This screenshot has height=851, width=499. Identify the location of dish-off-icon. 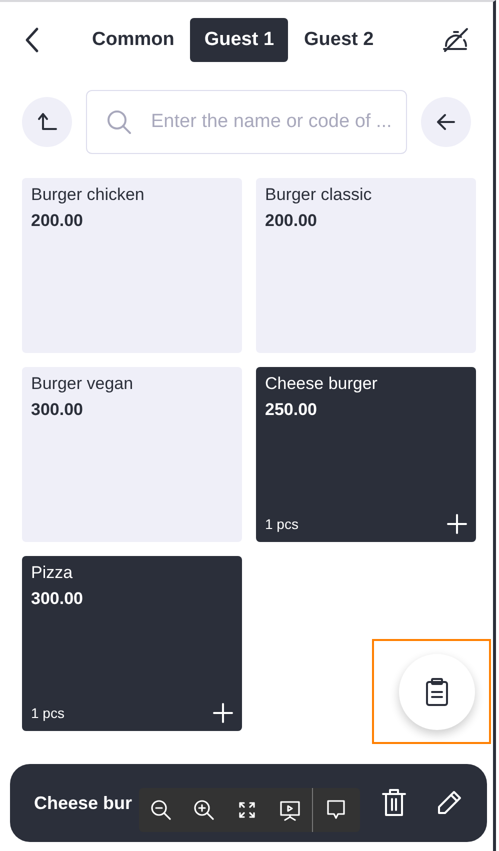
(456, 40).